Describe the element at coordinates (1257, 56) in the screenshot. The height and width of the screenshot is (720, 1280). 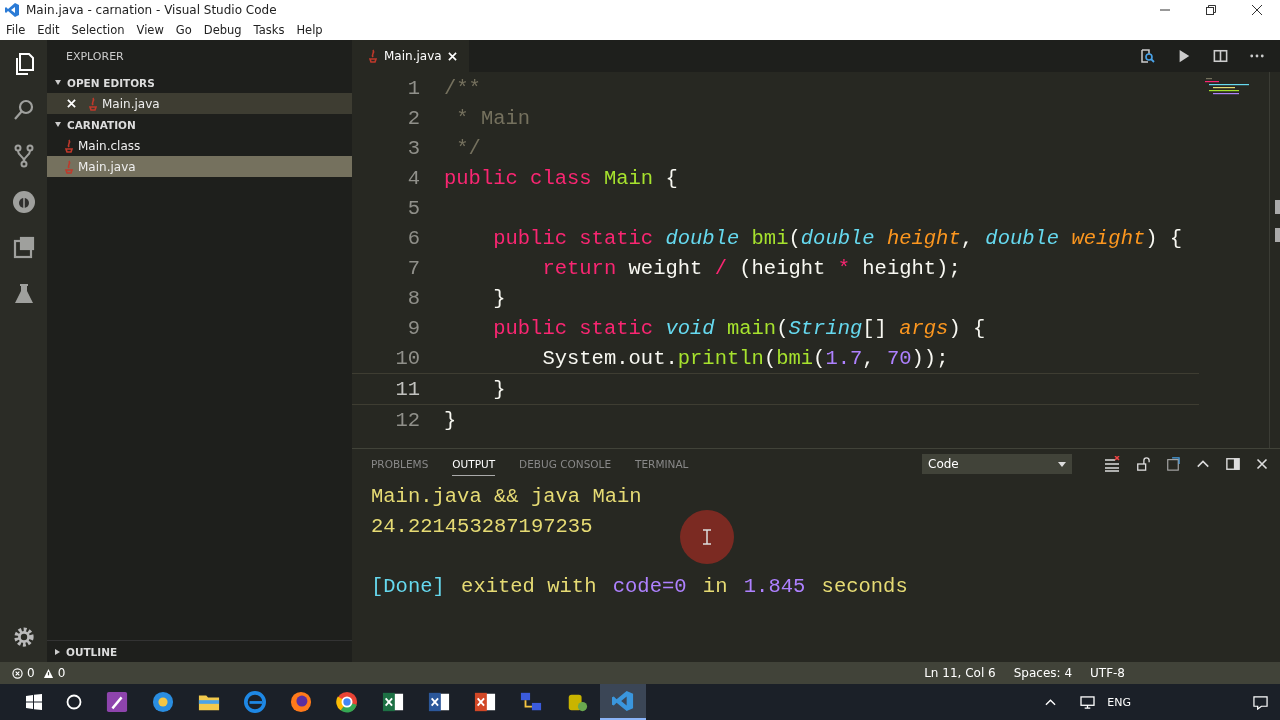
I see `more-icon` at that location.